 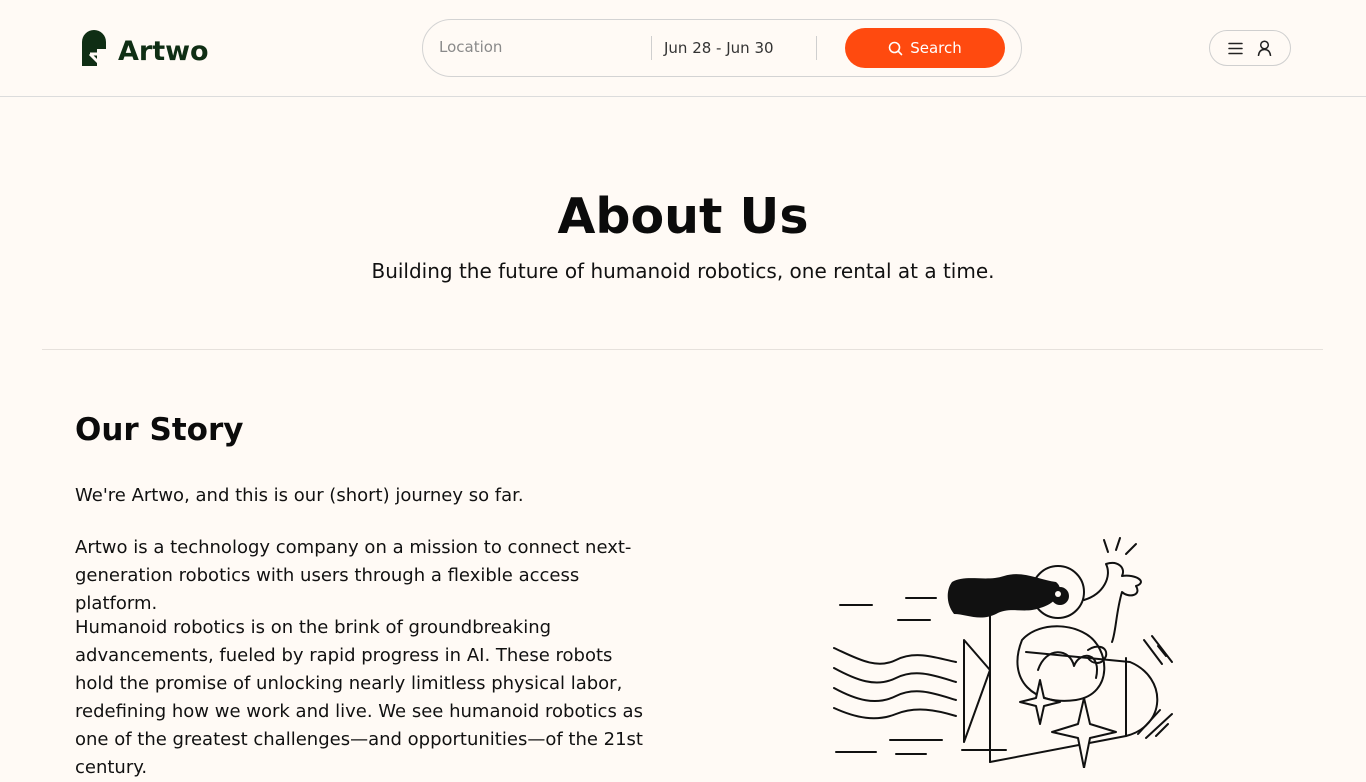 What do you see at coordinates (895, 48) in the screenshot?
I see `search-icon` at bounding box center [895, 48].